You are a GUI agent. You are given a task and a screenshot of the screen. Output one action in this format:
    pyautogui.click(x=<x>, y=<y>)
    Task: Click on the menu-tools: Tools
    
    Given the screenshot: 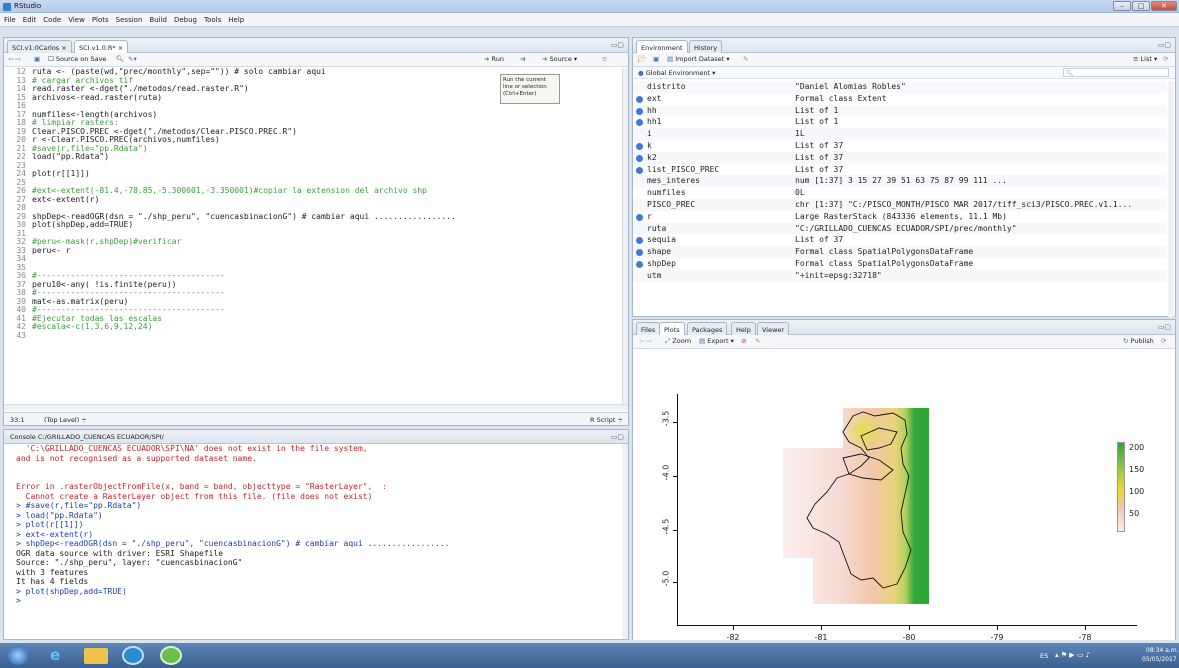 What is the action you would take?
    pyautogui.click(x=212, y=18)
    